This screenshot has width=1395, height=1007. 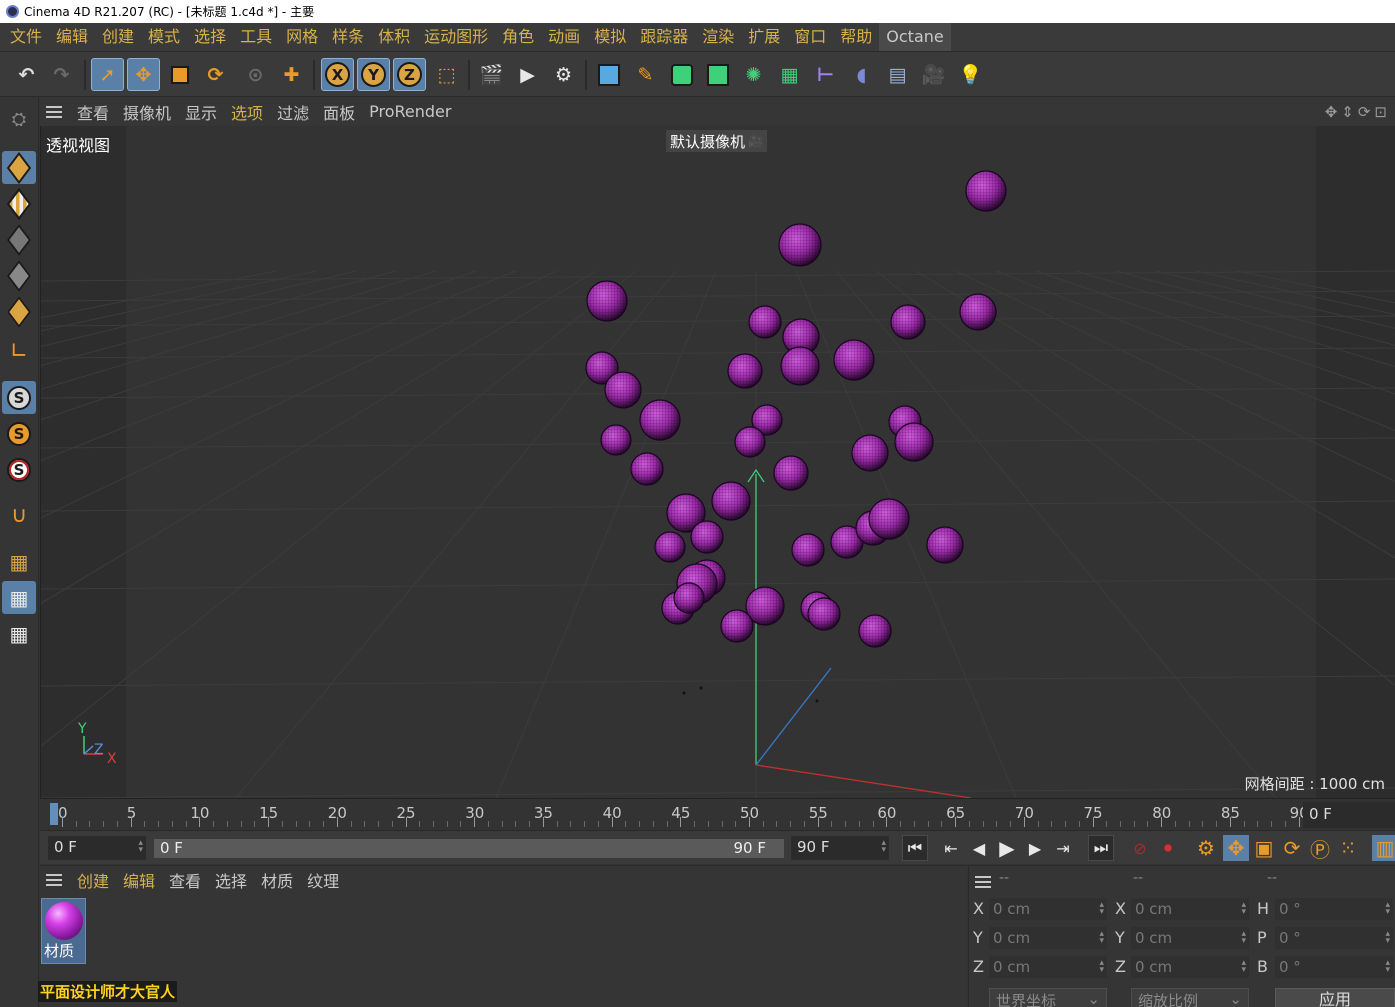 I want to click on menu-extensions: 扩展, so click(x=764, y=37).